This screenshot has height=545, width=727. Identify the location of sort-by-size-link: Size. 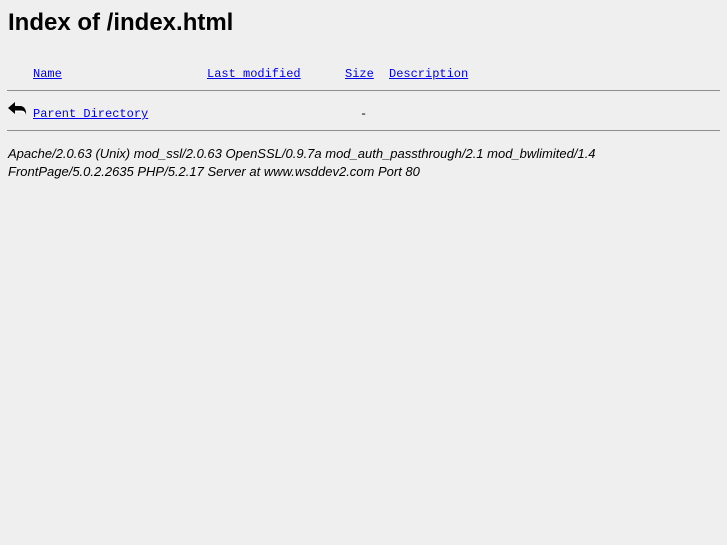
(359, 74).